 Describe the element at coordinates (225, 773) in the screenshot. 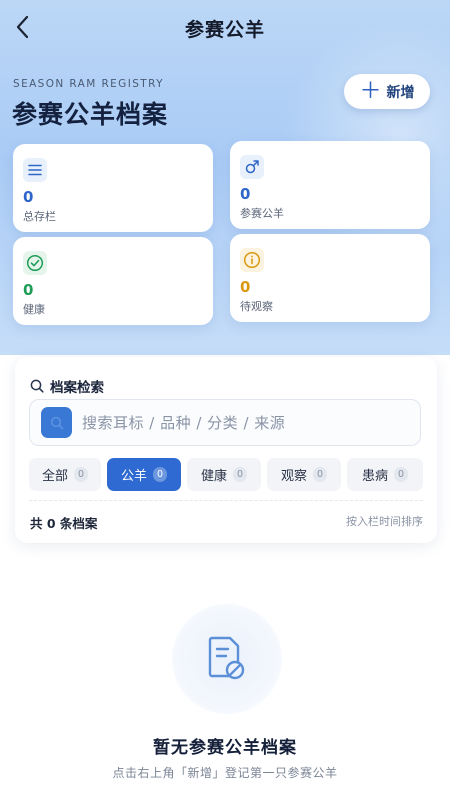

I see `empty-state-subtitle: 点击右上角「新增」登记第一只参赛公羊` at that location.